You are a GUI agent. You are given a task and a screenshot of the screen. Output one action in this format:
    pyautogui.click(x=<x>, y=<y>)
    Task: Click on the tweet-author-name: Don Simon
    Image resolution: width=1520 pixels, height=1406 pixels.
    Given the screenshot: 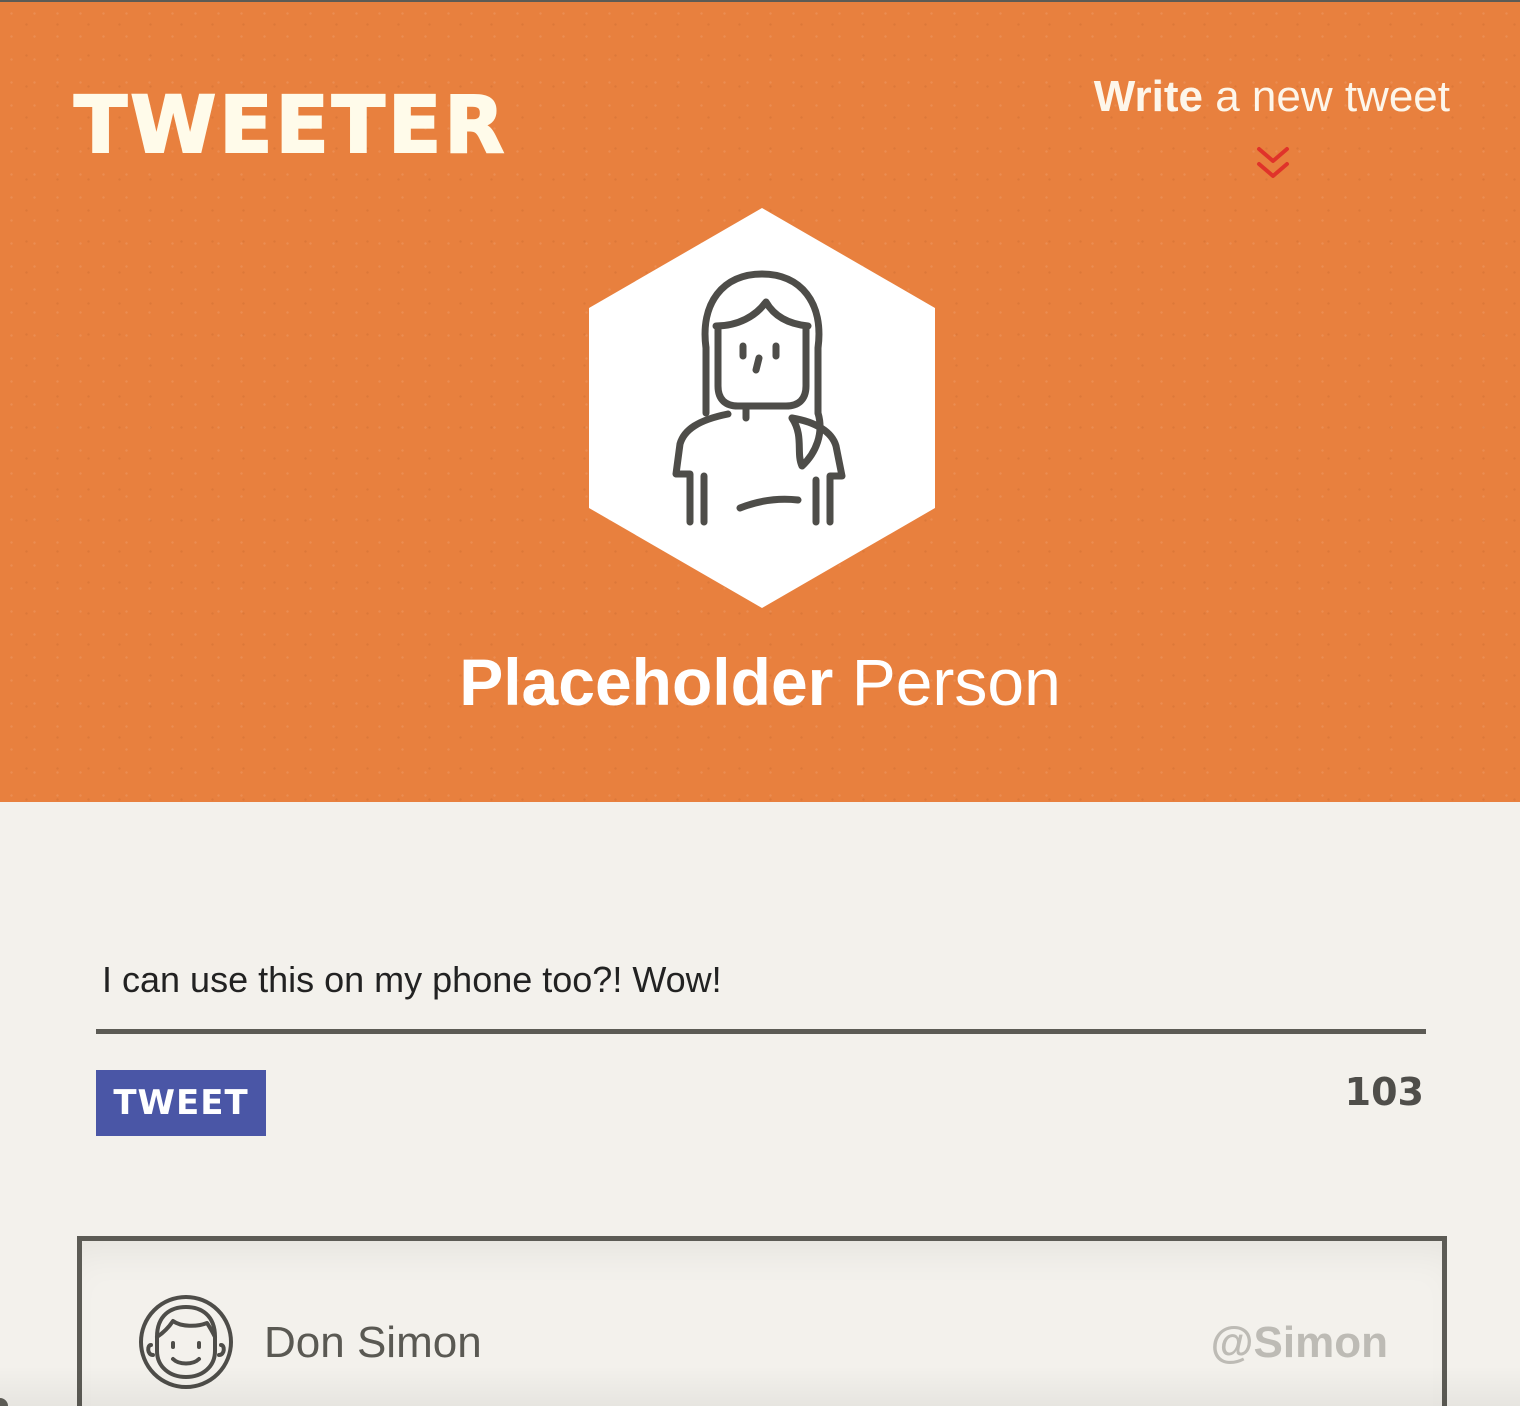 What is the action you would take?
    pyautogui.click(x=373, y=1342)
    